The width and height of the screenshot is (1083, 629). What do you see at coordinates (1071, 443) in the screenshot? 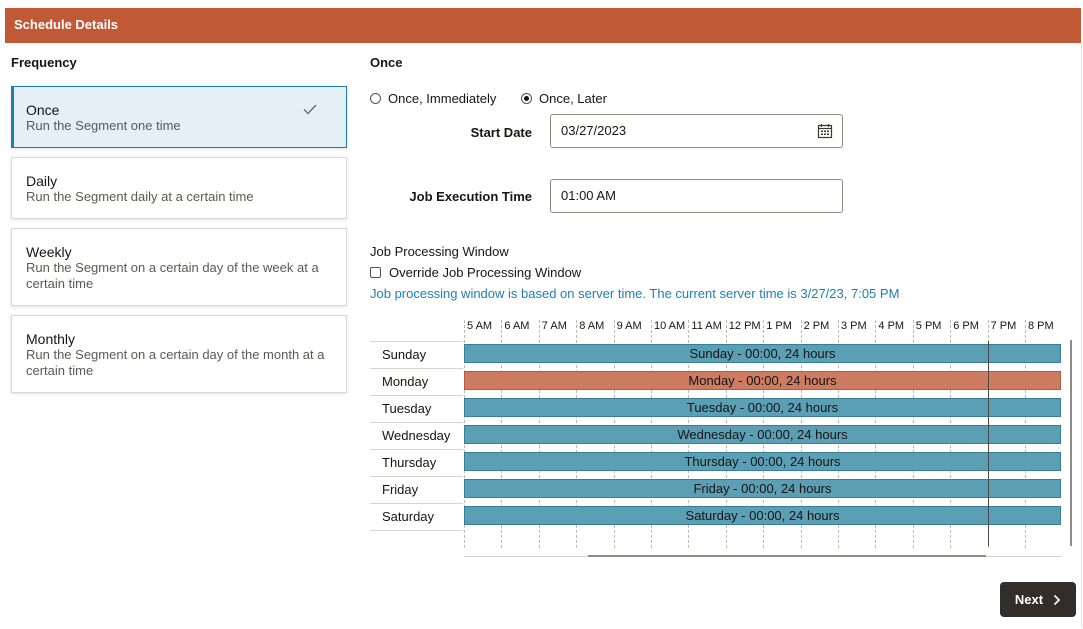
I see `vertical-scrollbar` at bounding box center [1071, 443].